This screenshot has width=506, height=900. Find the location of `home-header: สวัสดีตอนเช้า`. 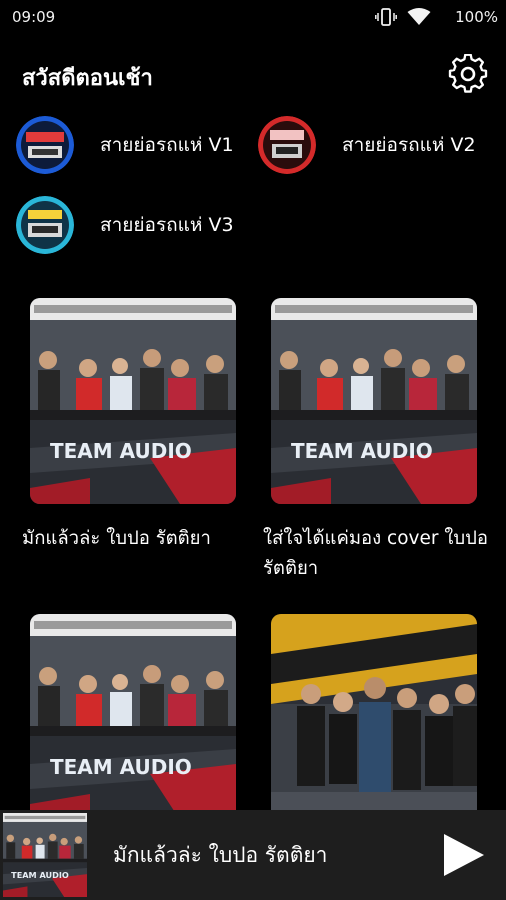

home-header: สวัสดีตอนเช้า is located at coordinates (253, 75).